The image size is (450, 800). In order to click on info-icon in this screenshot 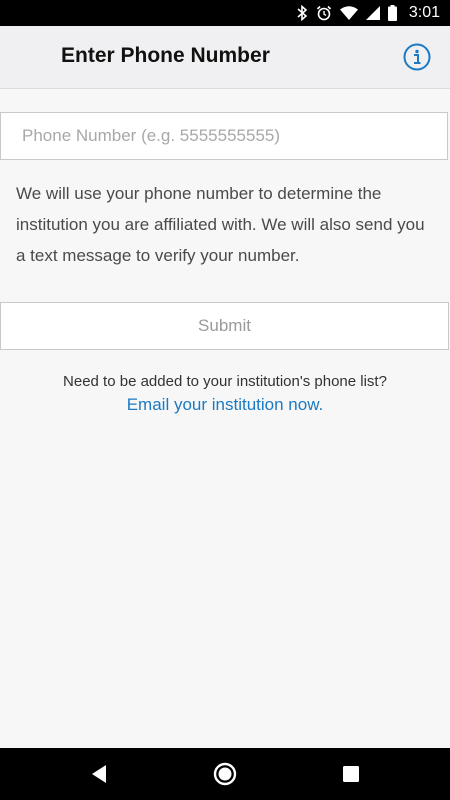, I will do `click(417, 57)`.